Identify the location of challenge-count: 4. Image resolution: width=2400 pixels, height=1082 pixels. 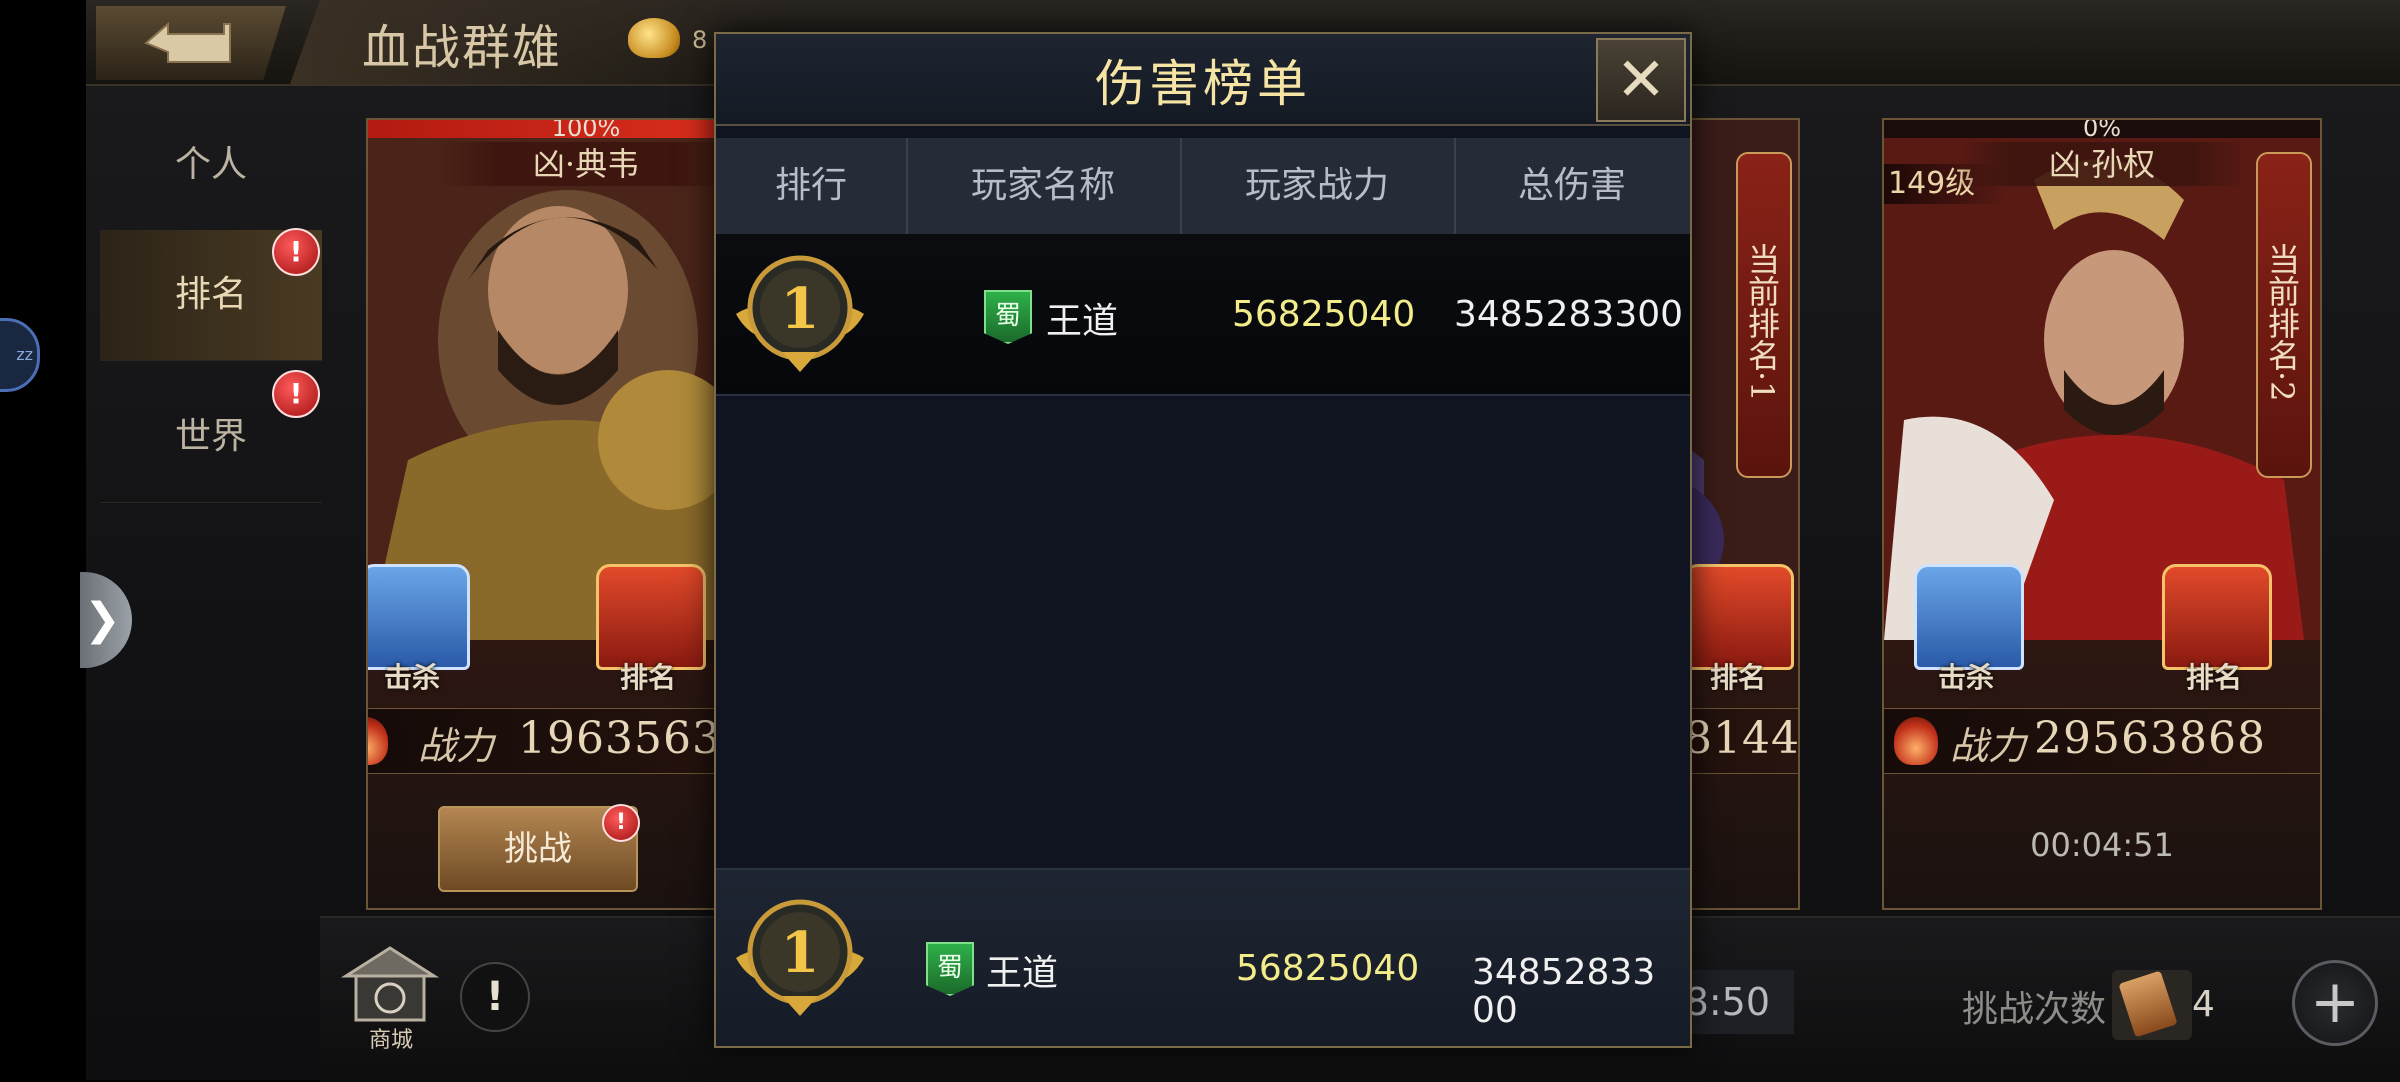
(2203, 1004).